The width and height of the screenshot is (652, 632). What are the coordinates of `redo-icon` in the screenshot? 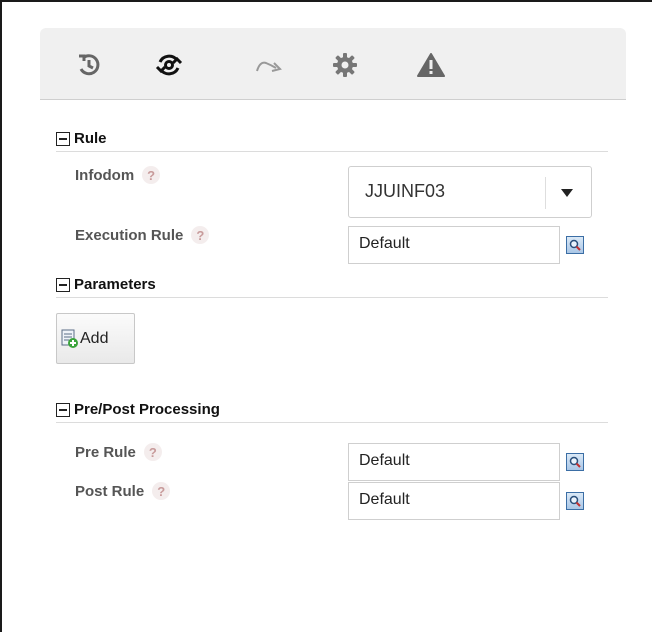 It's located at (269, 65).